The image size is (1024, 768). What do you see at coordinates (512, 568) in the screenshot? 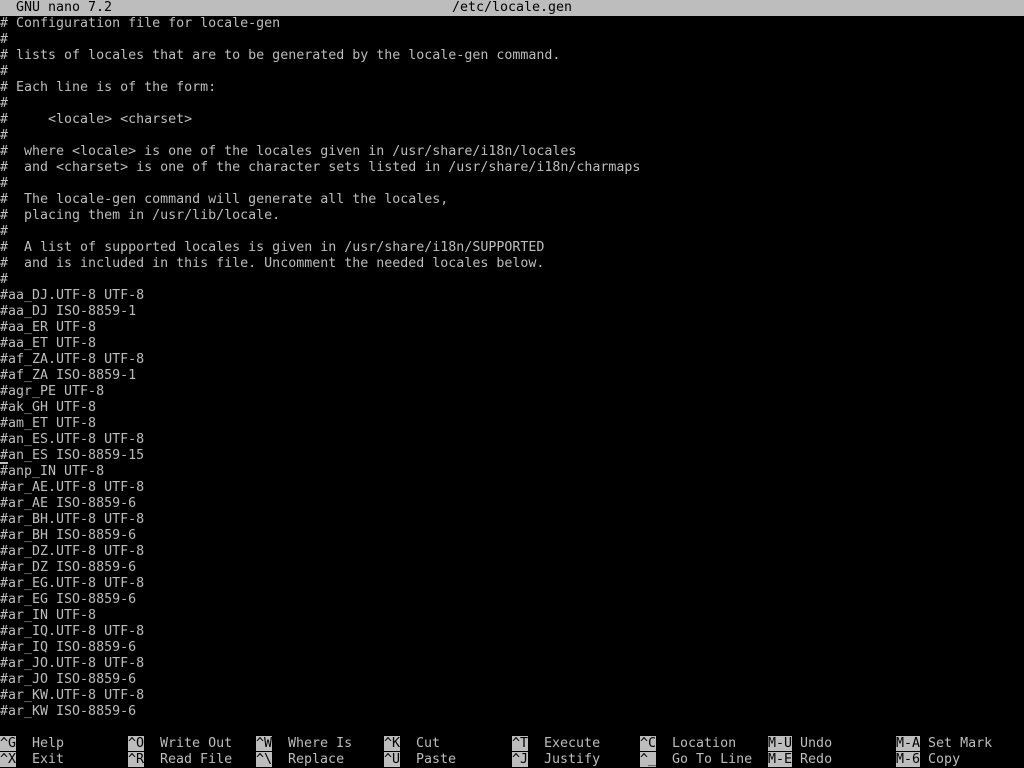
I see `editor-line: #ar_DZ ISO-8859-6` at bounding box center [512, 568].